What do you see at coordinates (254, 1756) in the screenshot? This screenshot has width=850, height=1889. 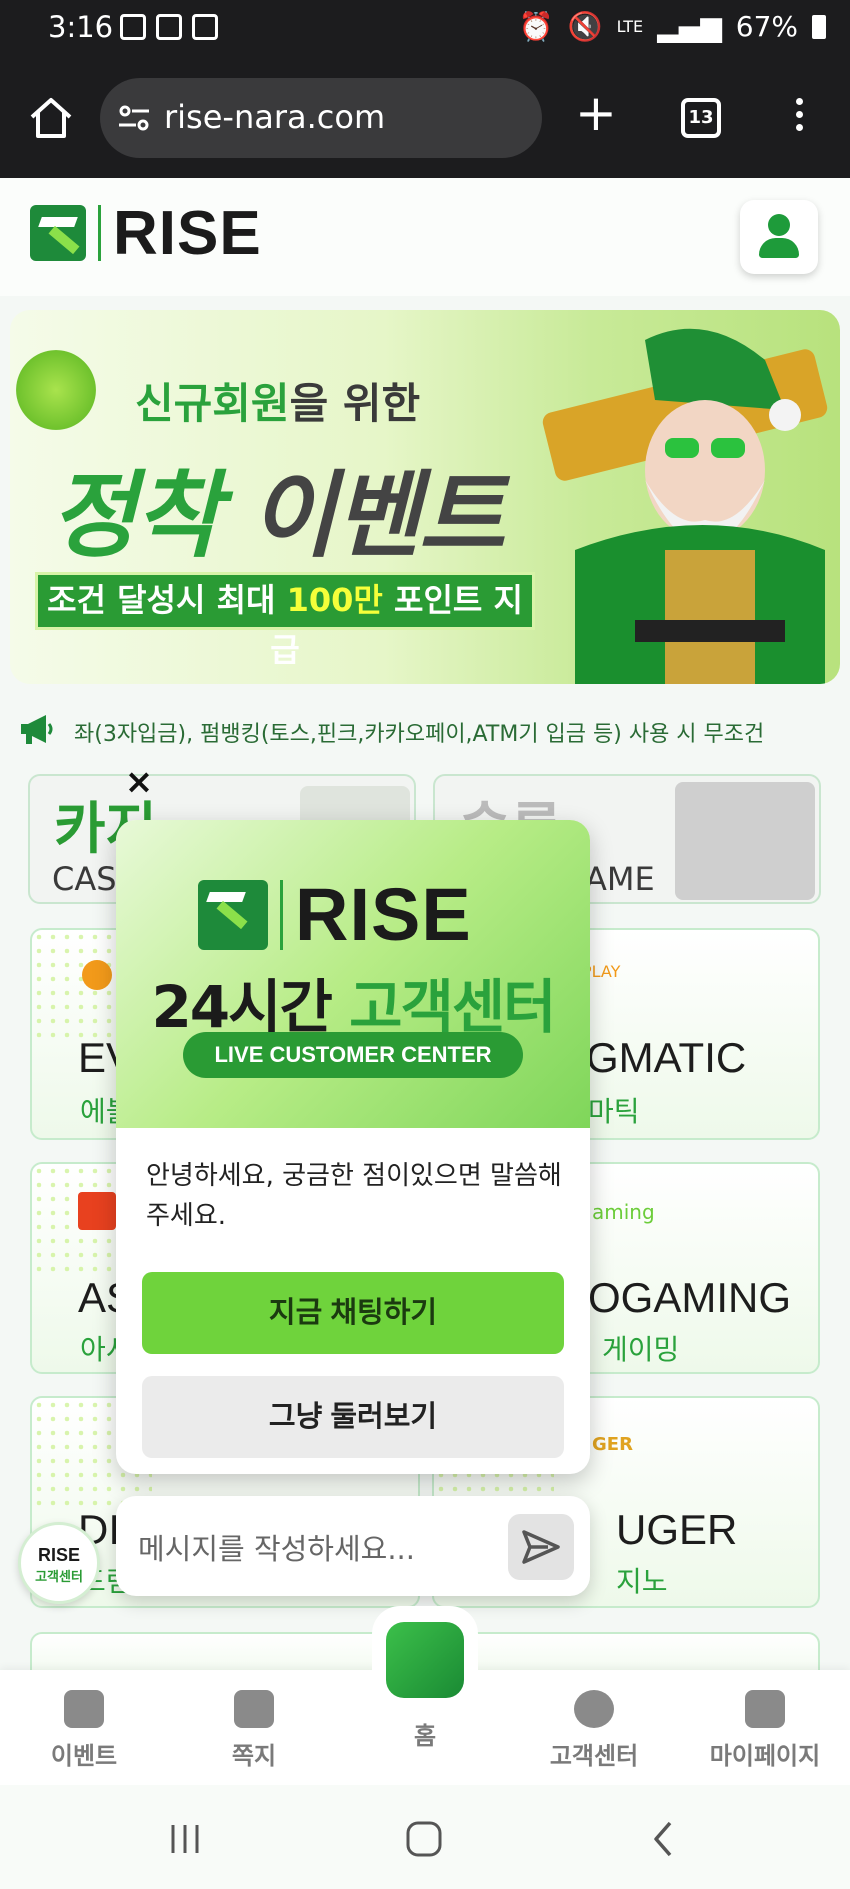 I see `nav-messages-label: 쪽지` at bounding box center [254, 1756].